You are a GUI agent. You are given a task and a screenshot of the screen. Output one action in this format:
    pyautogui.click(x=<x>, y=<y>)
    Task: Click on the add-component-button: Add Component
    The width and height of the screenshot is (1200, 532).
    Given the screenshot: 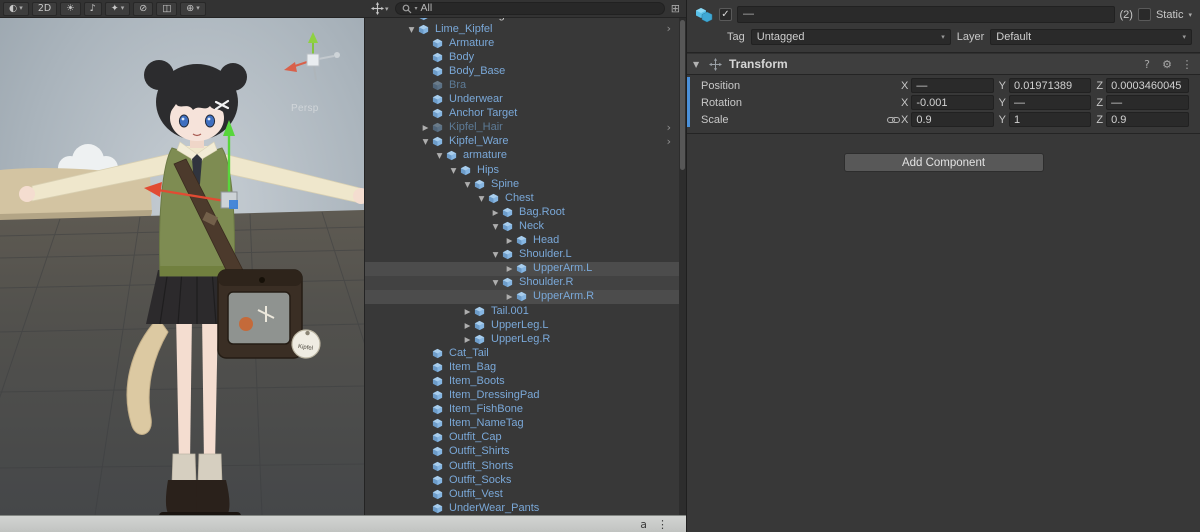 What is the action you would take?
    pyautogui.click(x=943, y=162)
    